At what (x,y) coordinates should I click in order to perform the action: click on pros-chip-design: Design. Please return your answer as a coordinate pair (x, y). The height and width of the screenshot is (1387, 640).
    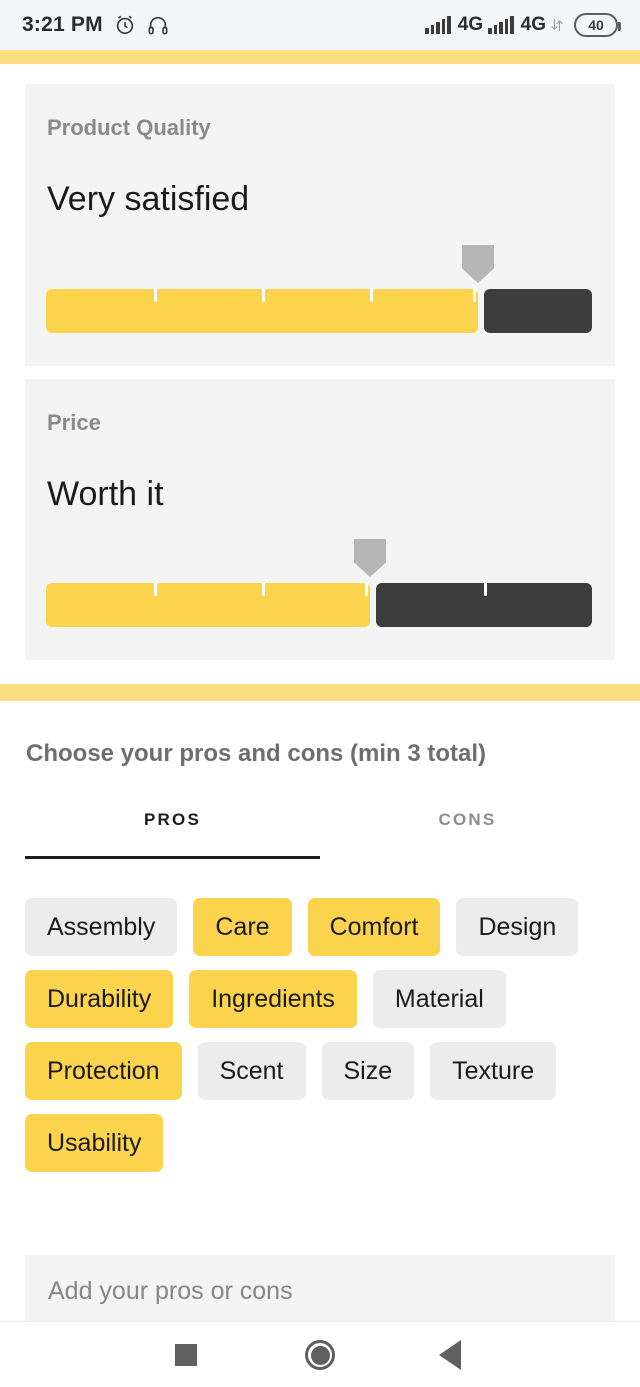
    Looking at the image, I should click on (517, 927).